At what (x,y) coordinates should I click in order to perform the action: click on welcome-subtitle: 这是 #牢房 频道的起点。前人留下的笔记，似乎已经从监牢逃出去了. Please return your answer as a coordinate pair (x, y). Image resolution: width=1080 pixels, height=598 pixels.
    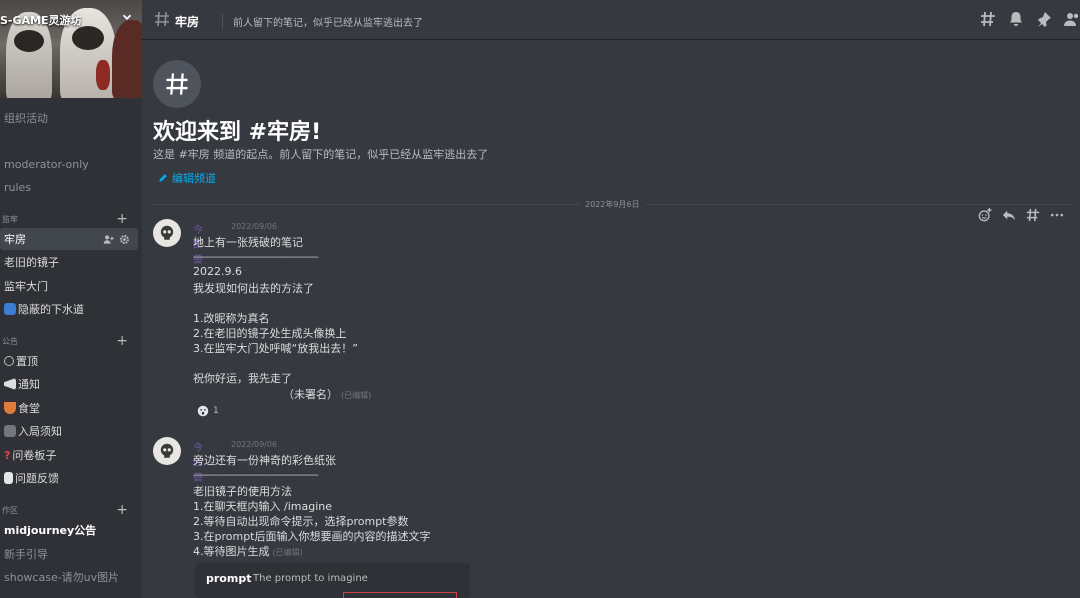
    Looking at the image, I should click on (321, 154).